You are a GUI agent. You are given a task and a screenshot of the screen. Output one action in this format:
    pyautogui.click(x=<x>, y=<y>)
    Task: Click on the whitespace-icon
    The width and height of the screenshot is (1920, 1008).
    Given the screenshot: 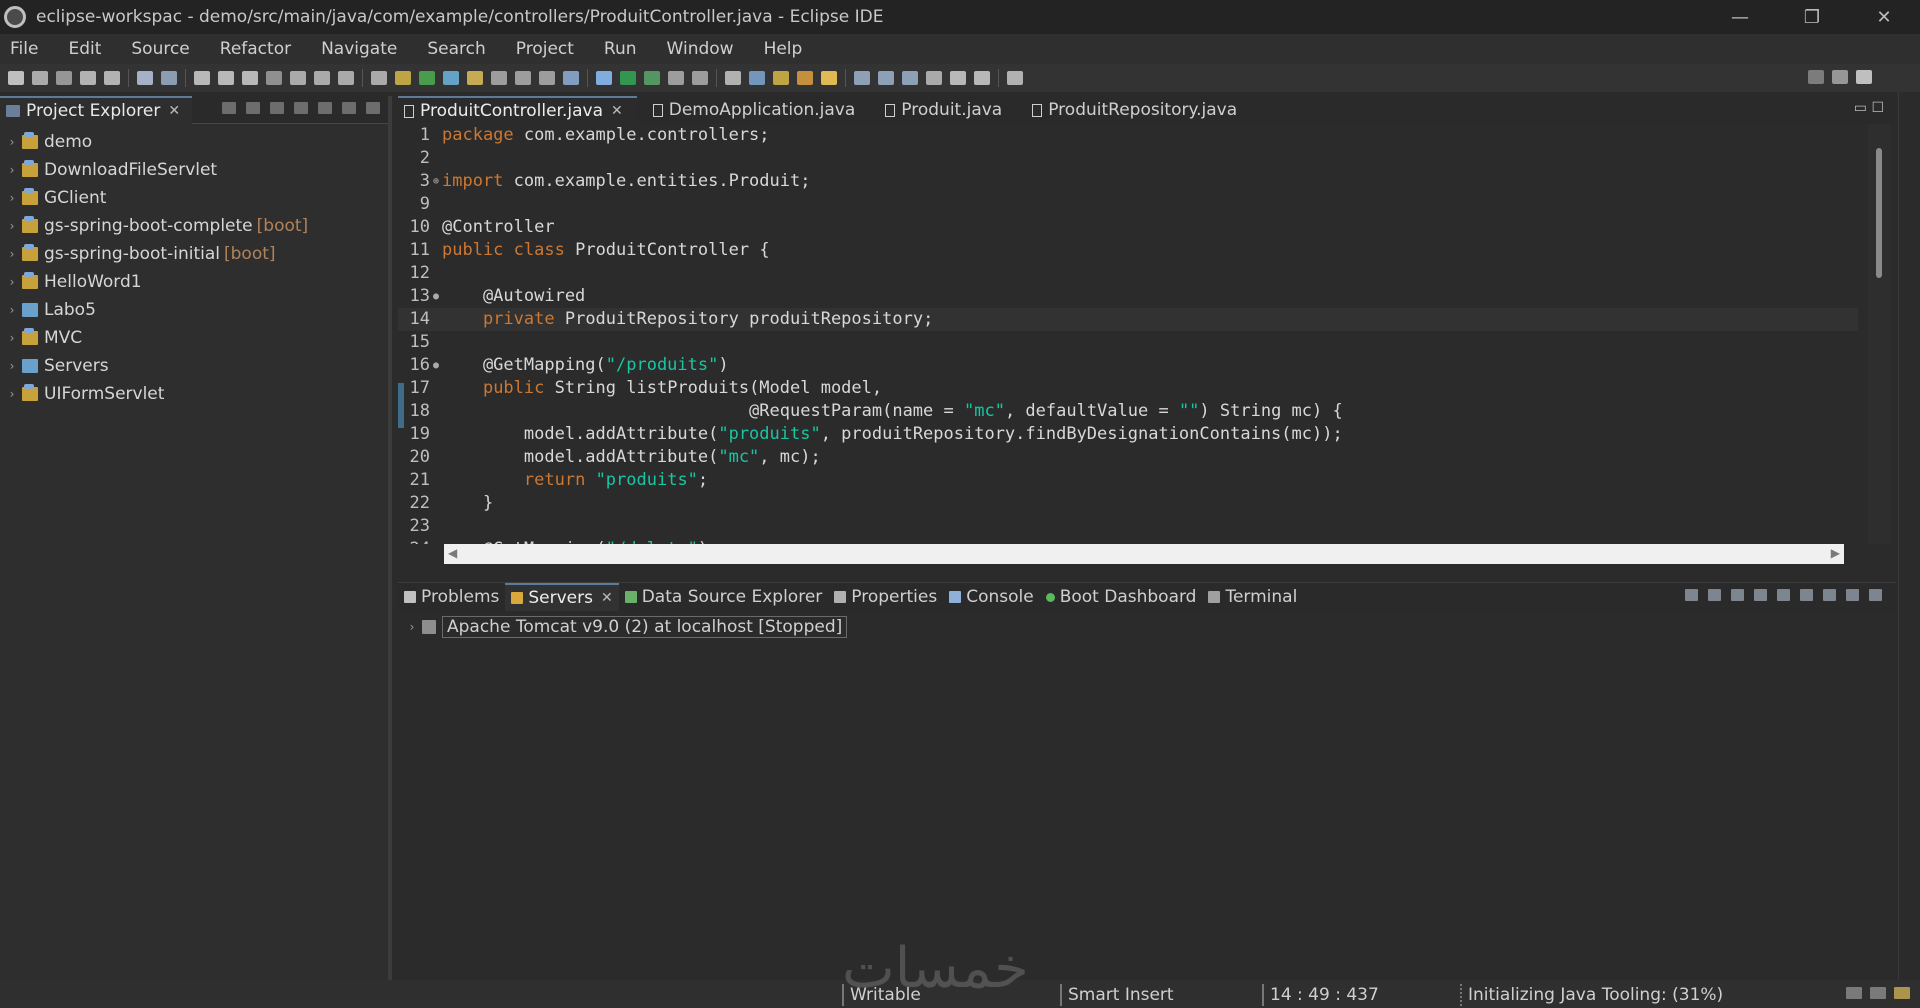 What is the action you would take?
    pyautogui.click(x=523, y=78)
    